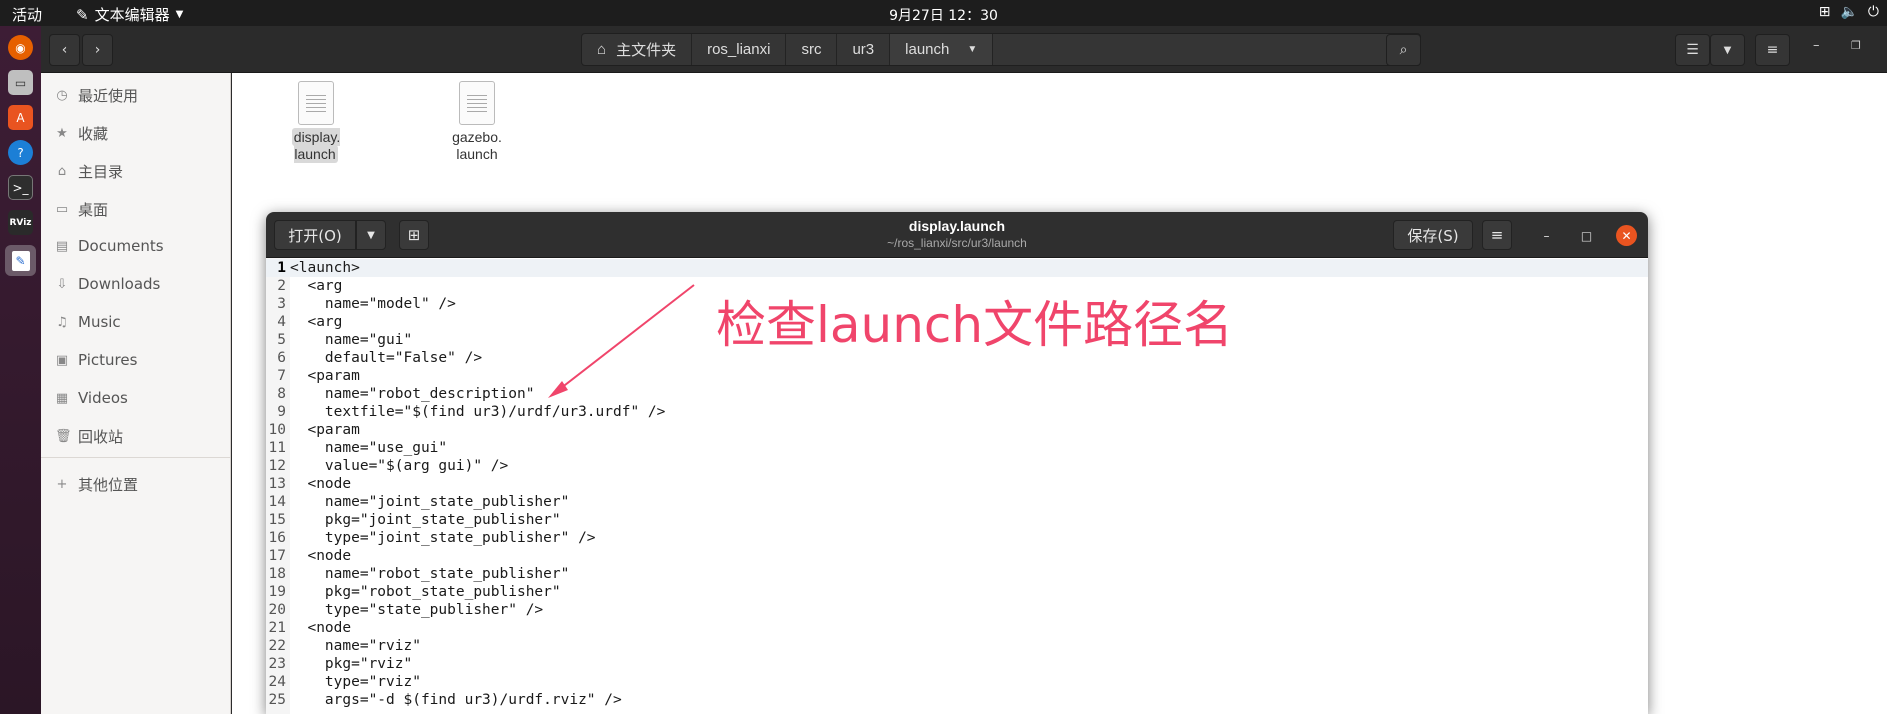 The height and width of the screenshot is (714, 1887). I want to click on list-view-icon: ☰, so click(1692, 50).